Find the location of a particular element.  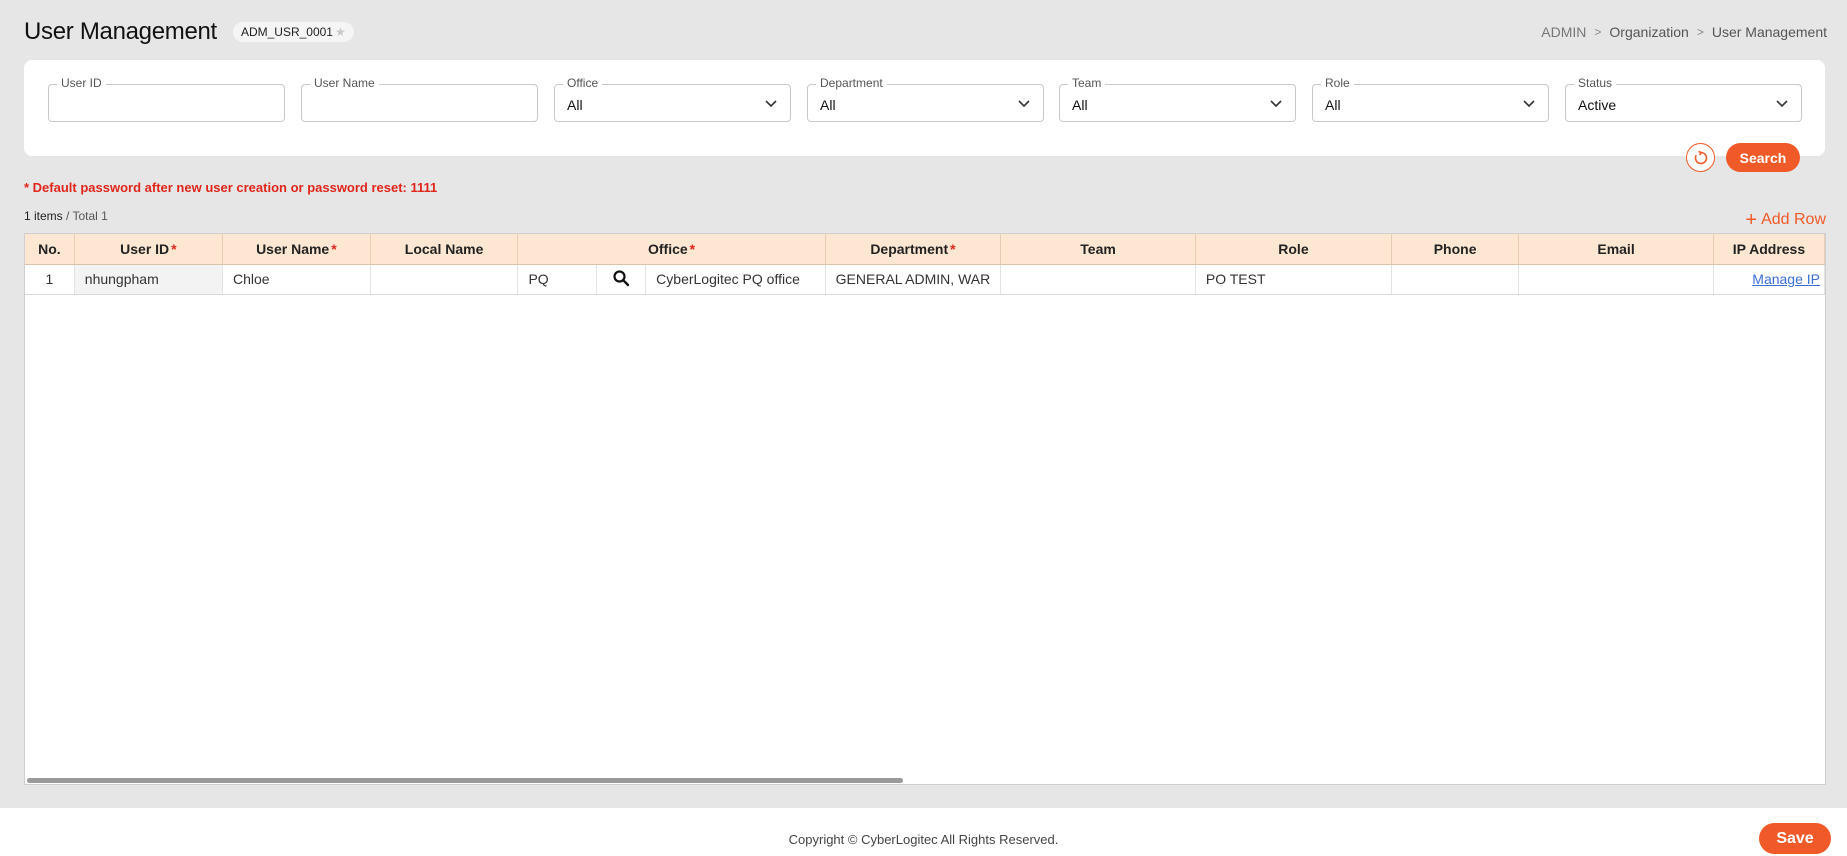

cell-team is located at coordinates (1098, 279).